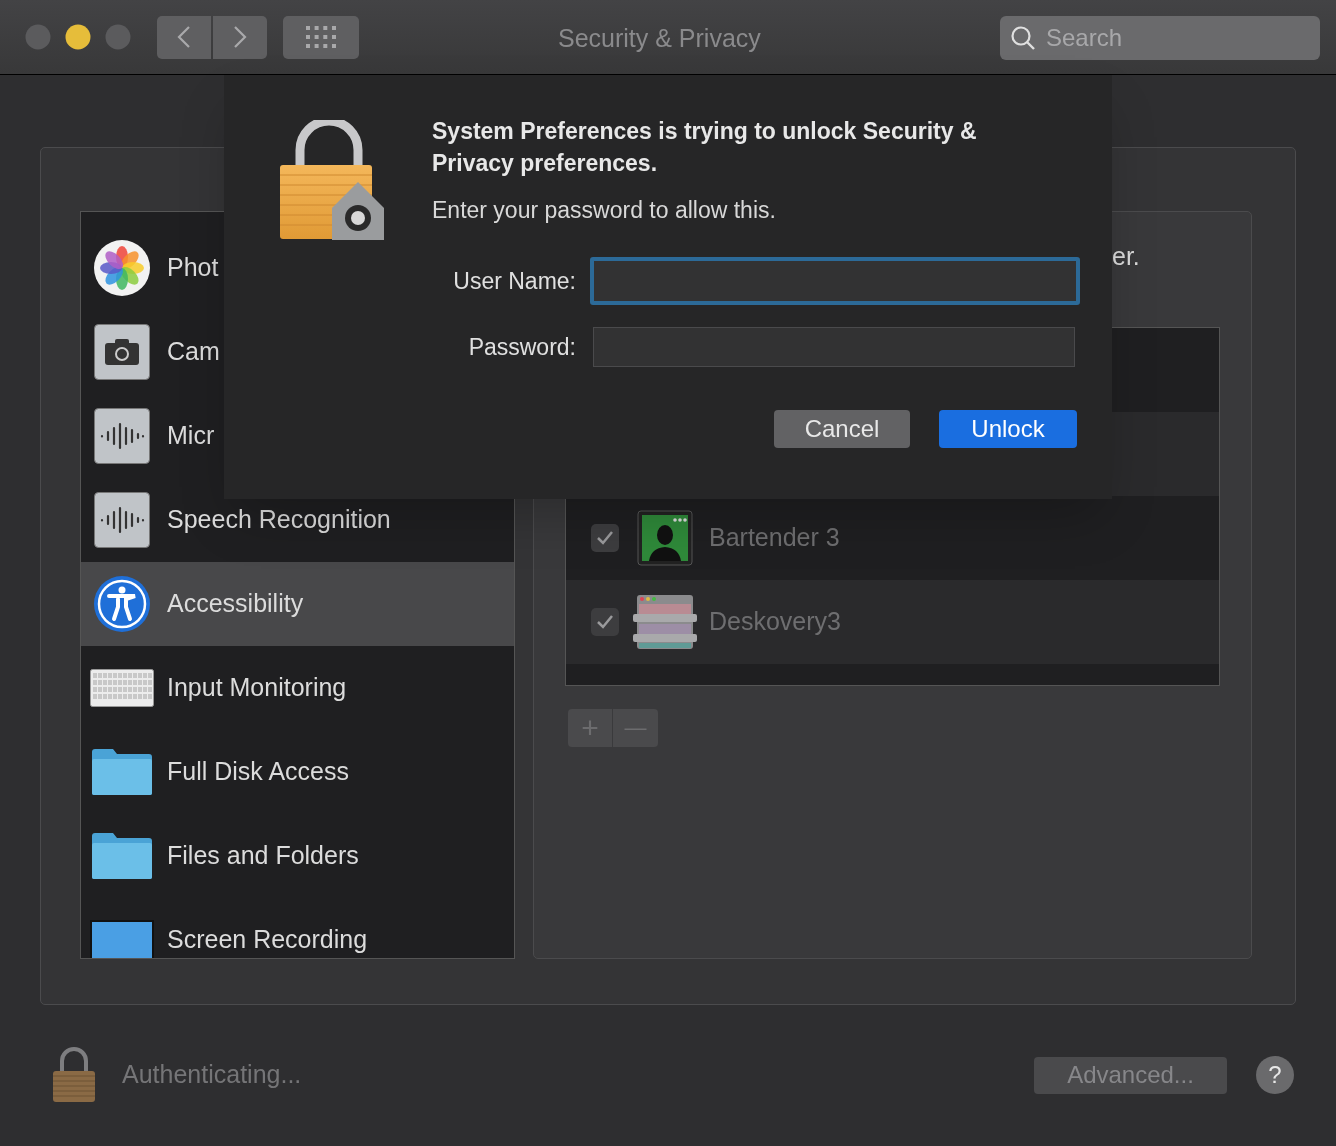  I want to click on field-label: Password:, so click(522, 347).